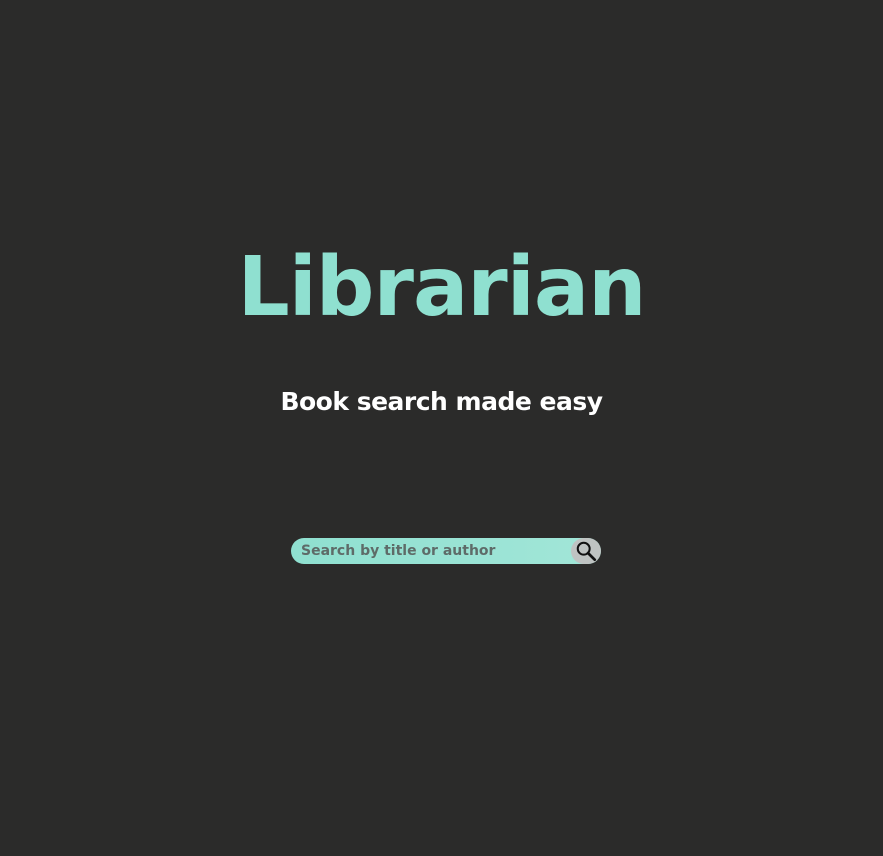 The image size is (883, 856). I want to click on tagline: Book search made easy, so click(441, 401).